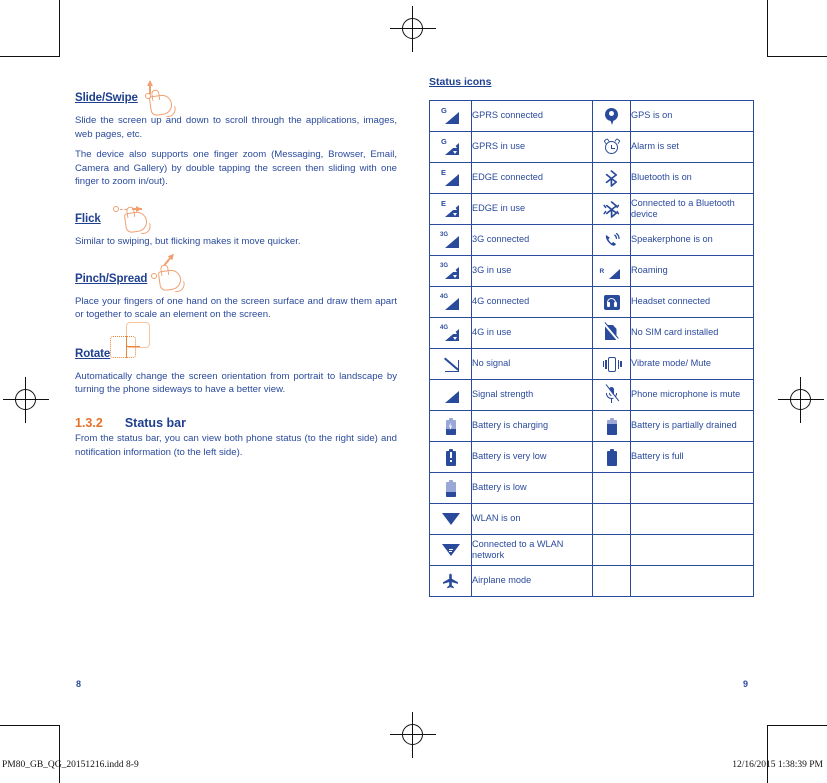  What do you see at coordinates (93, 353) in the screenshot?
I see `gesture-heading-rotate: Rotate` at bounding box center [93, 353].